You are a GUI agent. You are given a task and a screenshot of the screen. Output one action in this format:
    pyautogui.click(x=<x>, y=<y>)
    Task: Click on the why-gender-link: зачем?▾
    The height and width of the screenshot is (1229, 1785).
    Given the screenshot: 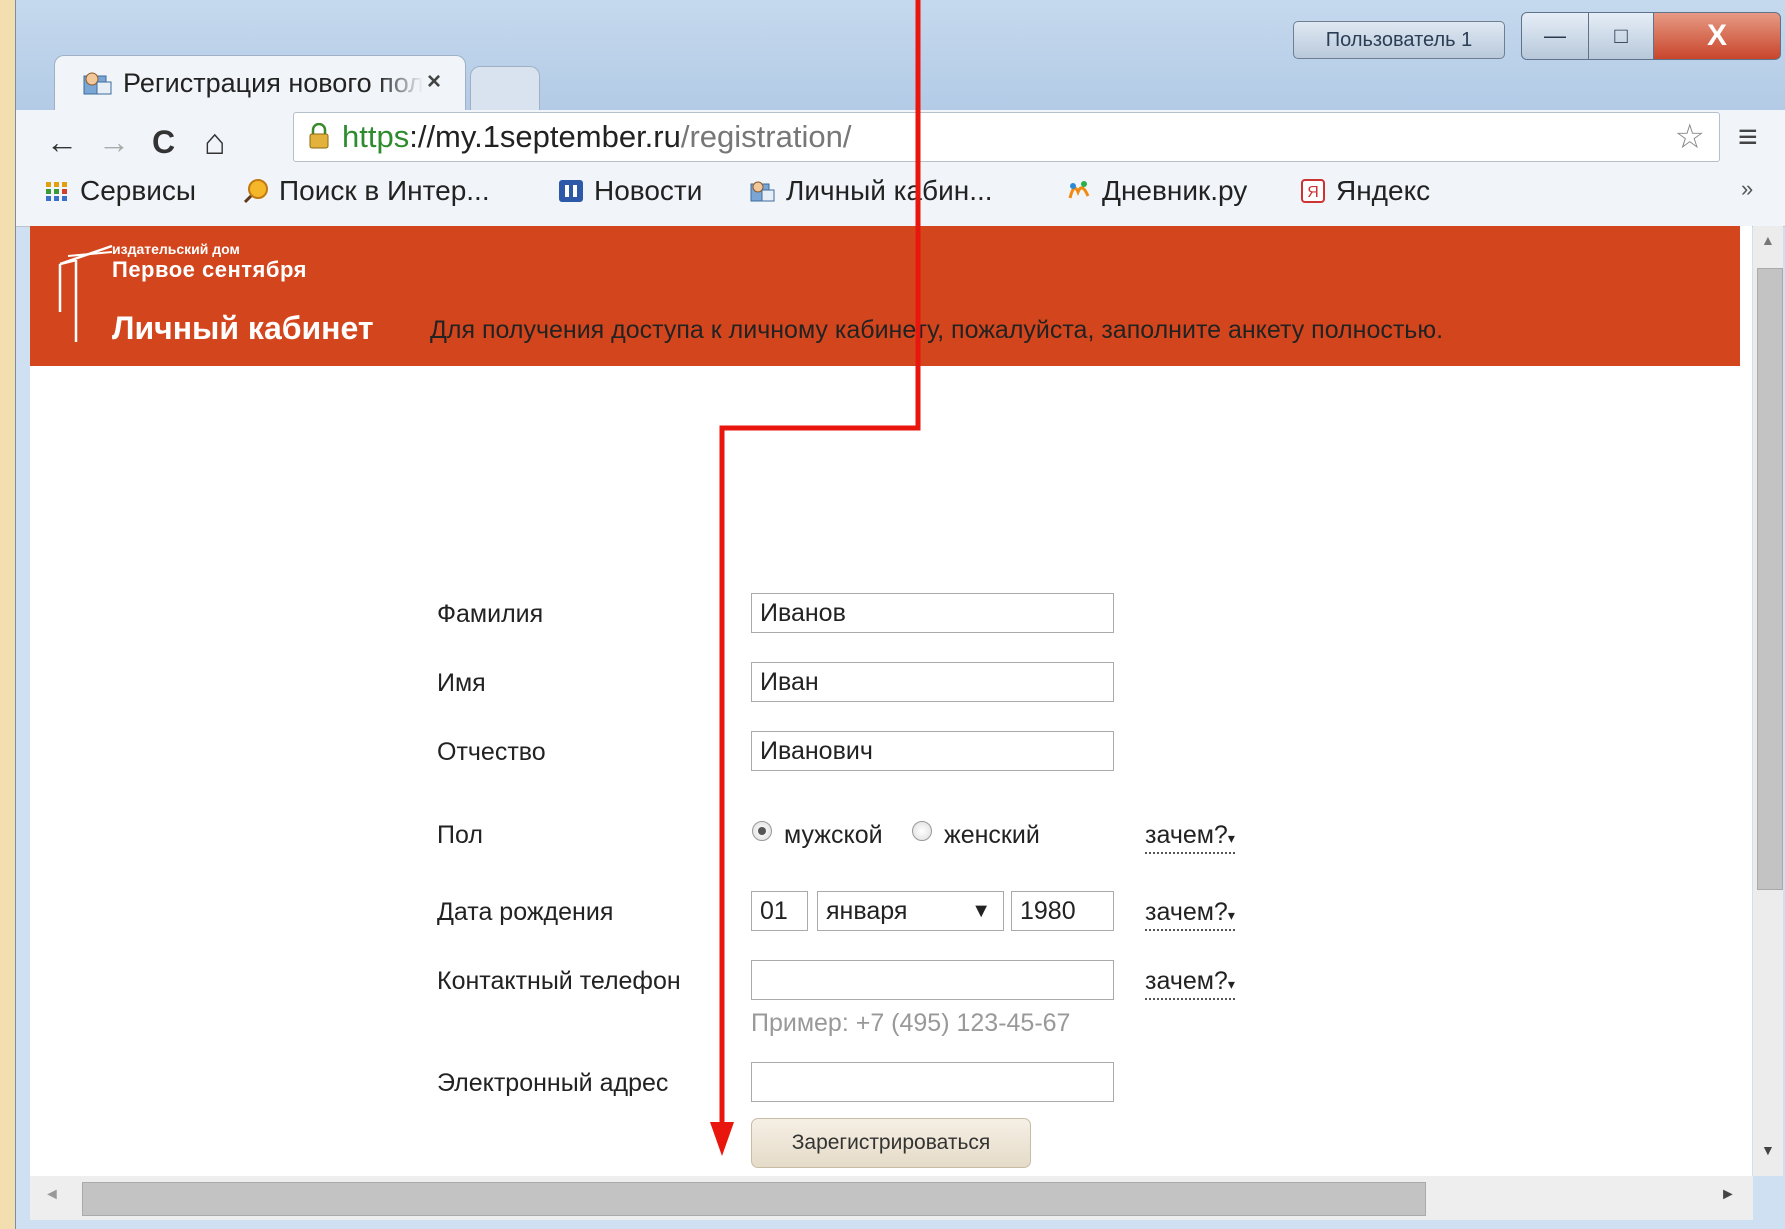 What is the action you would take?
    pyautogui.click(x=1190, y=837)
    